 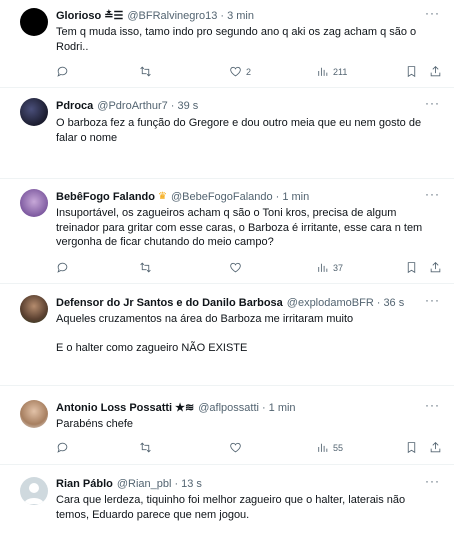 What do you see at coordinates (89, 16) in the screenshot?
I see `display-name: Glorioso ≛☰` at bounding box center [89, 16].